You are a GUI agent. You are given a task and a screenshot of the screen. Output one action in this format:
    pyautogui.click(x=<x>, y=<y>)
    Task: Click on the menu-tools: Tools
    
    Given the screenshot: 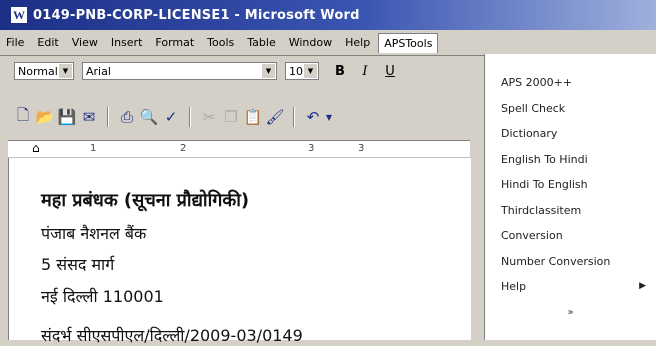 What is the action you would take?
    pyautogui.click(x=220, y=42)
    